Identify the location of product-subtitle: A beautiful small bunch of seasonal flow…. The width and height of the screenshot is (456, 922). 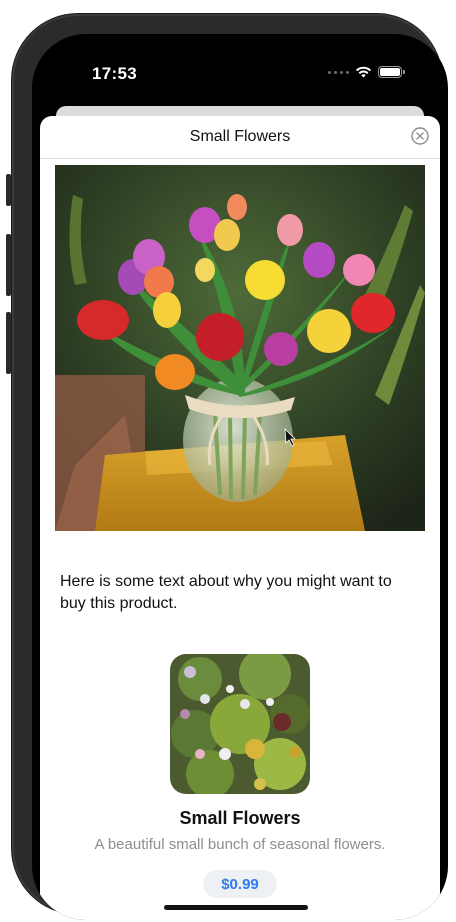
(240, 844).